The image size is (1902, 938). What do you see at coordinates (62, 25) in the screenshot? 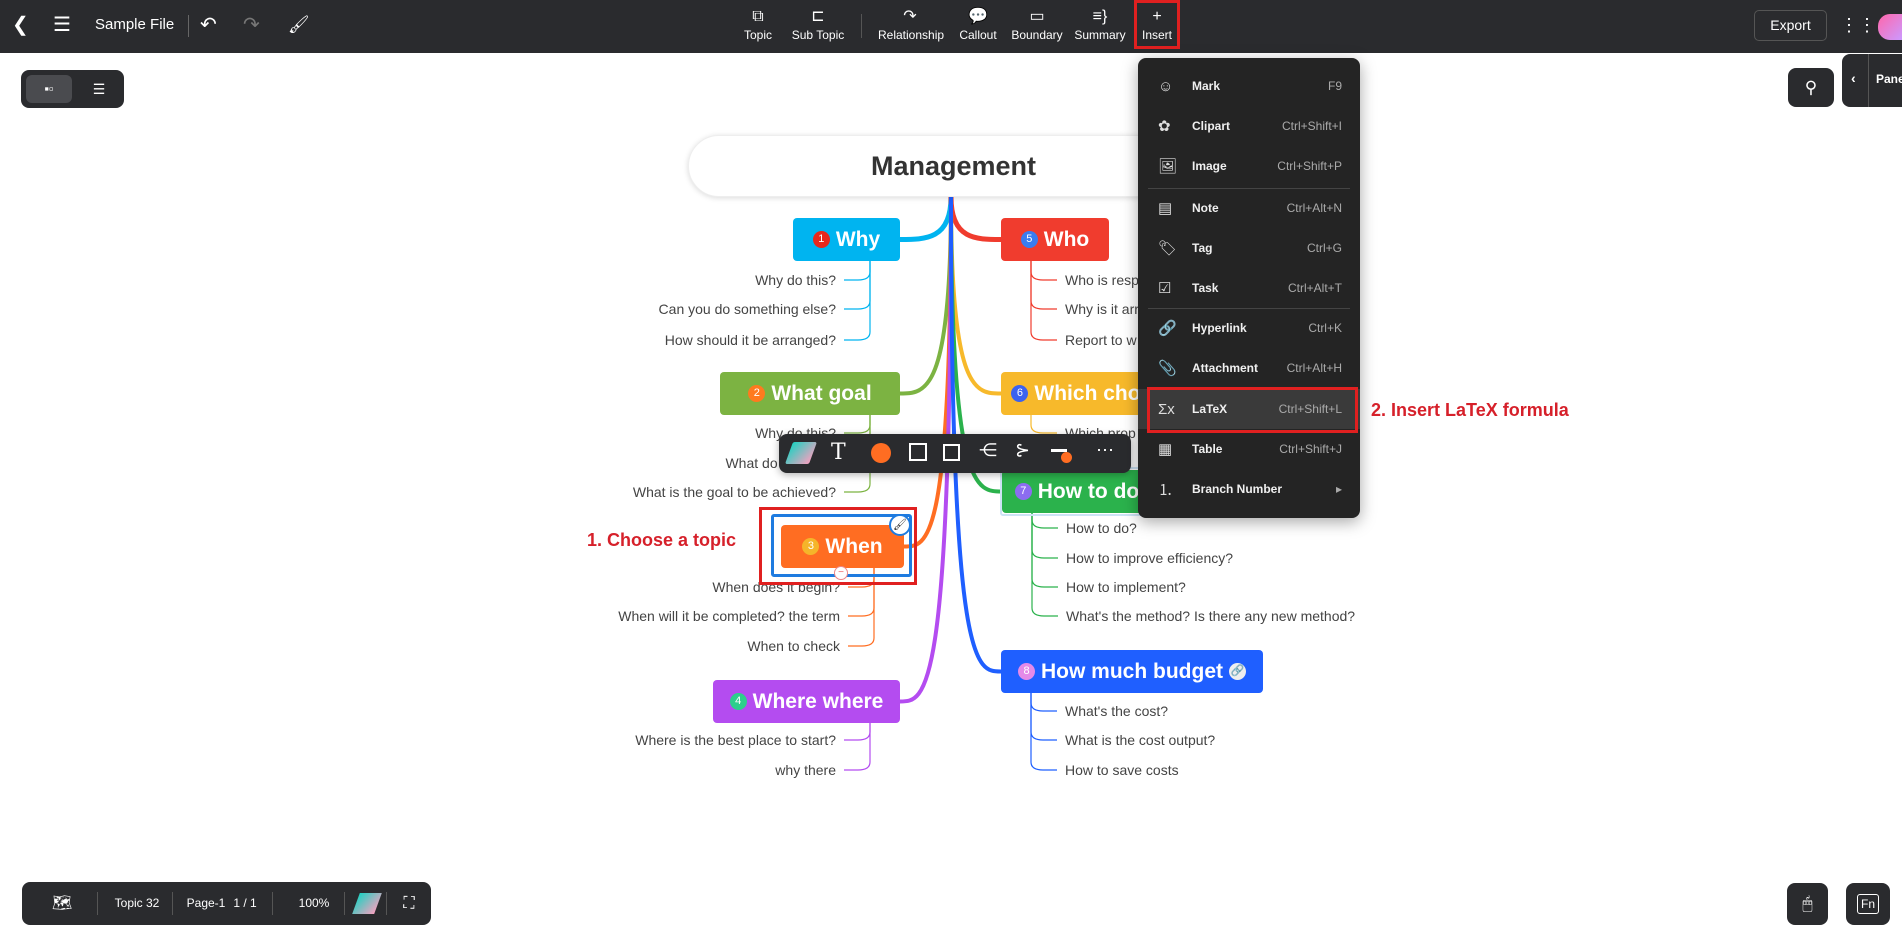
I see `menu-icon: ☰` at bounding box center [62, 25].